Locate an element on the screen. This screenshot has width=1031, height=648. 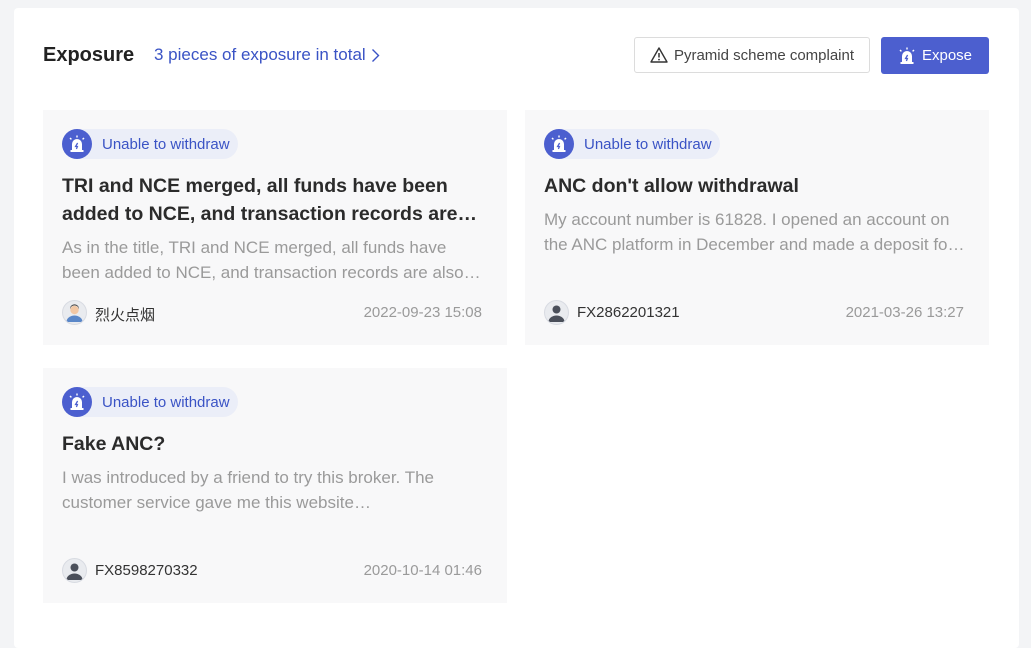
card-footer: FX2862201321 2021-03-26 13:27 is located at coordinates (754, 313).